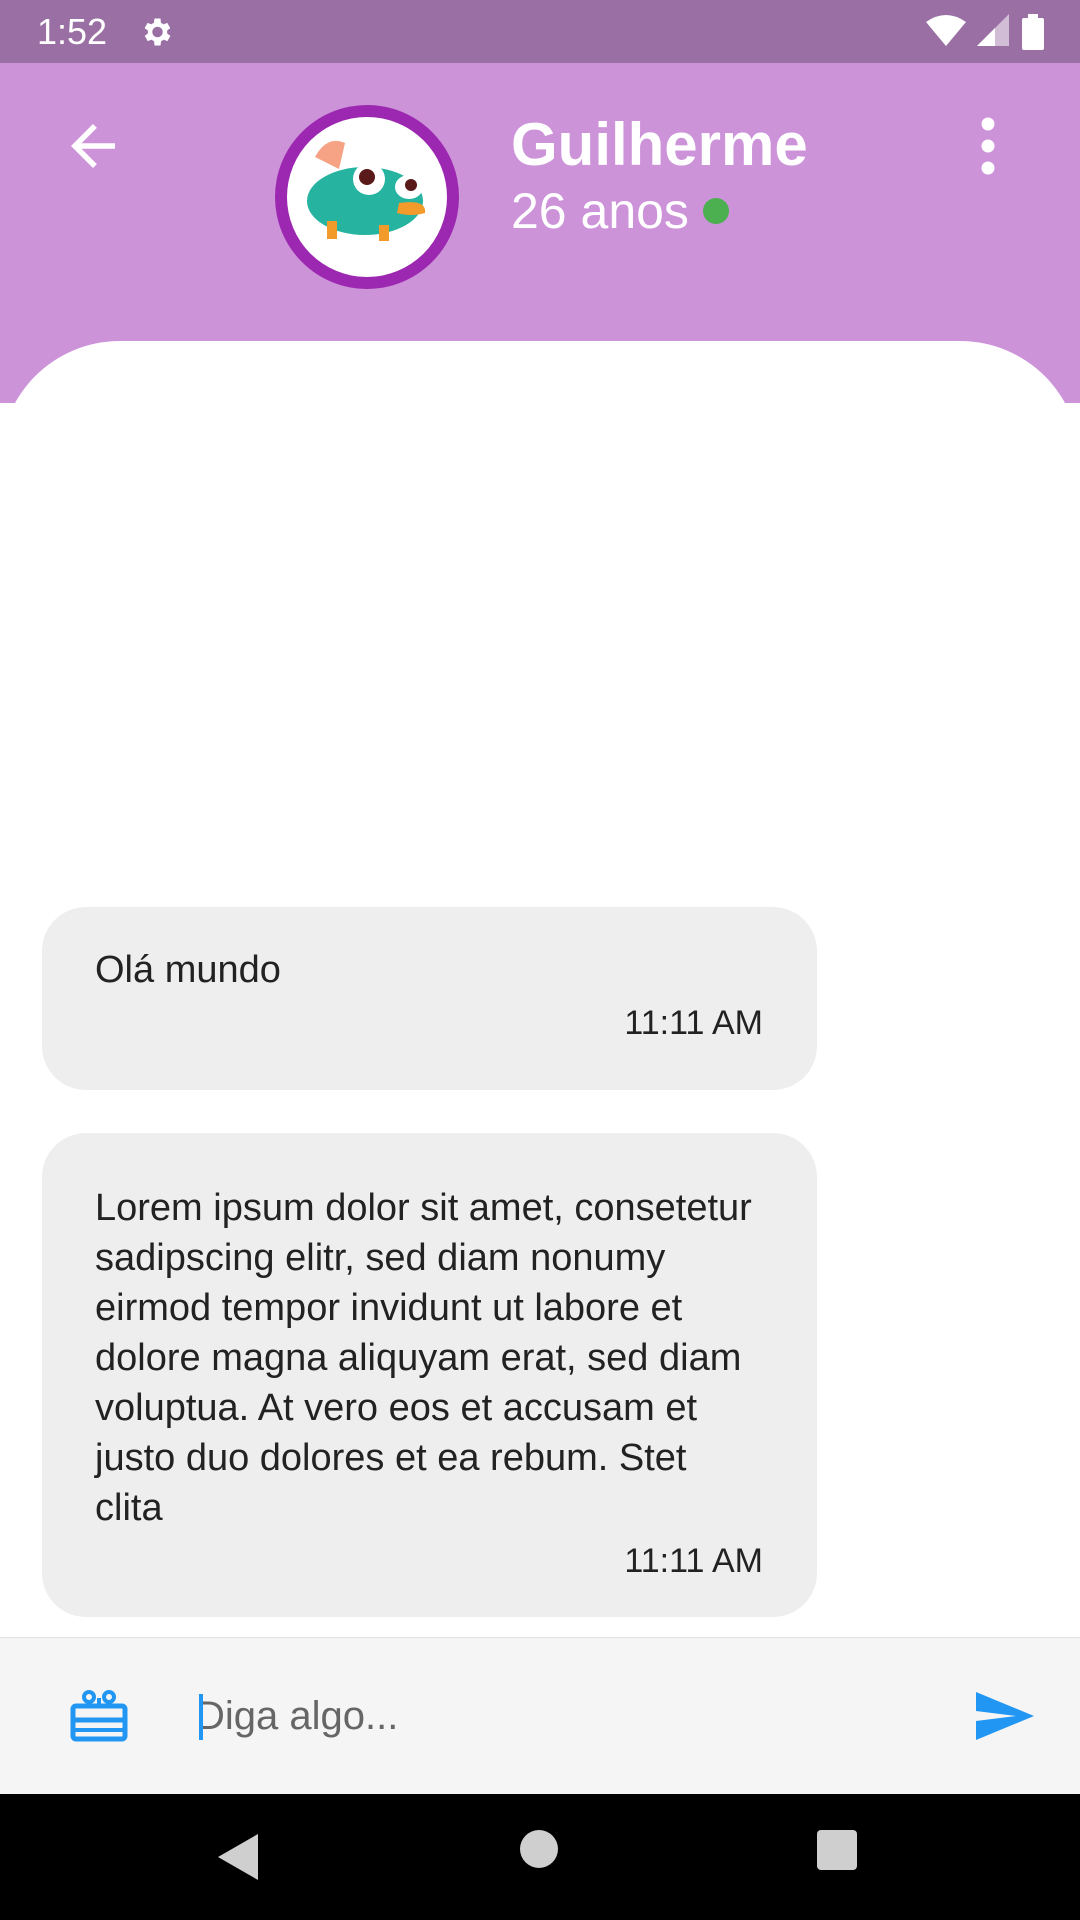  Describe the element at coordinates (366, 190) in the screenshot. I see `platypus-avatar-icon` at that location.